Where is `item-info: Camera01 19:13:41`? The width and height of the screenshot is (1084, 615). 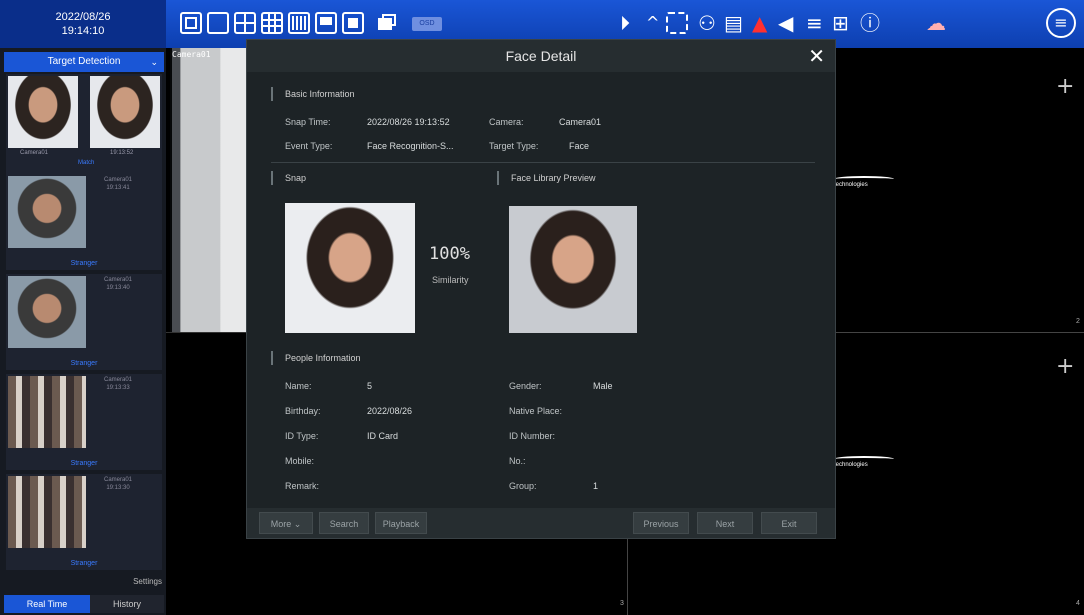 item-info: Camera01 19:13:41 is located at coordinates (118, 184).